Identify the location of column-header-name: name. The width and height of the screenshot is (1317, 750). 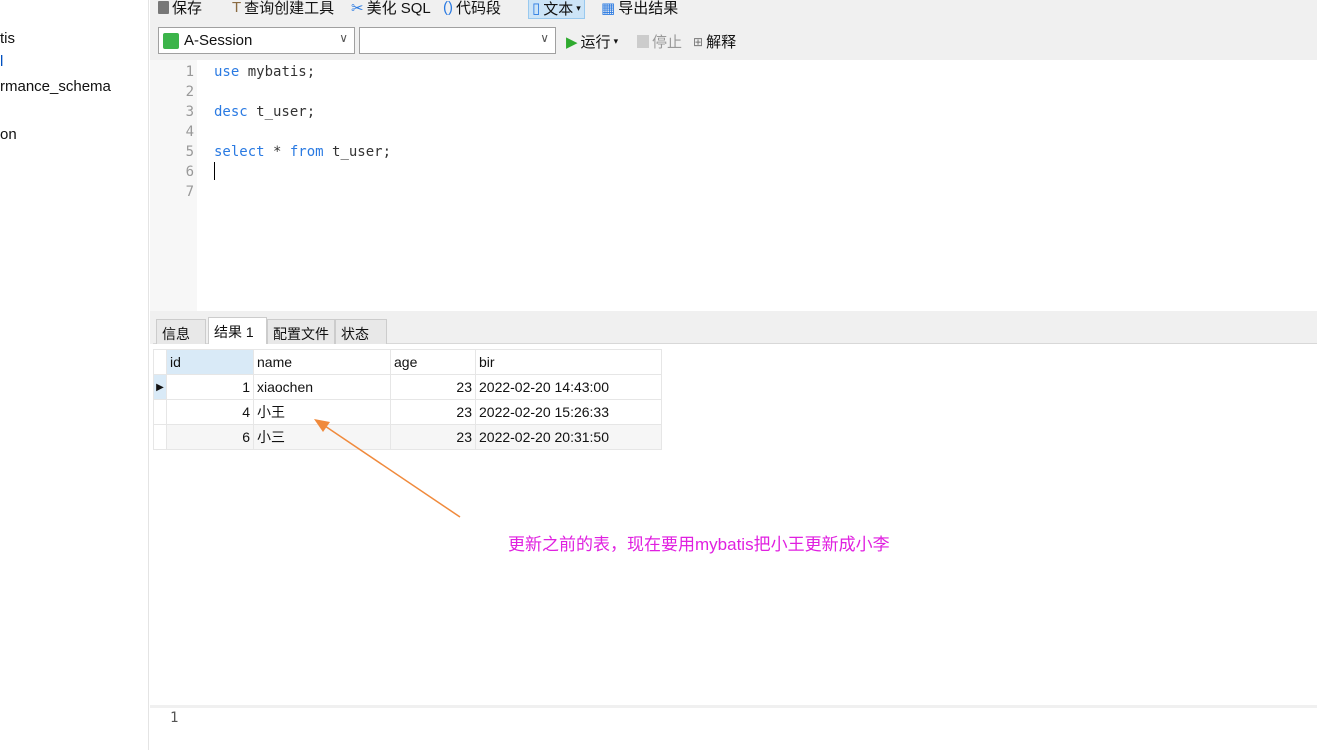
(322, 362).